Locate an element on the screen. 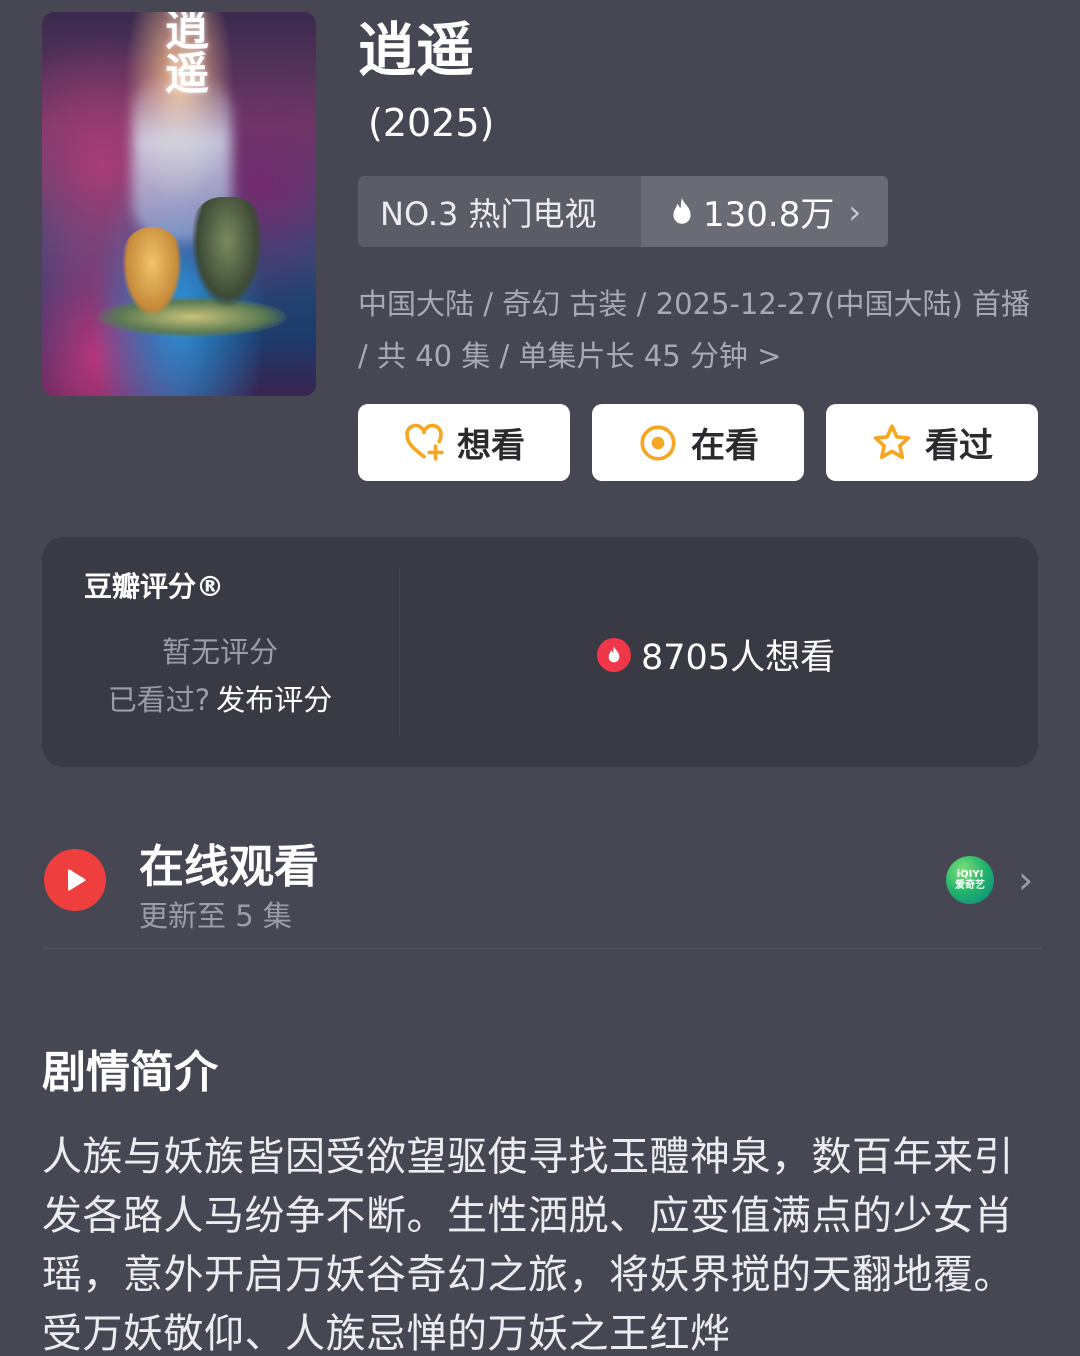 The image size is (1080, 1356). chevron-right-icon: > is located at coordinates (769, 356).